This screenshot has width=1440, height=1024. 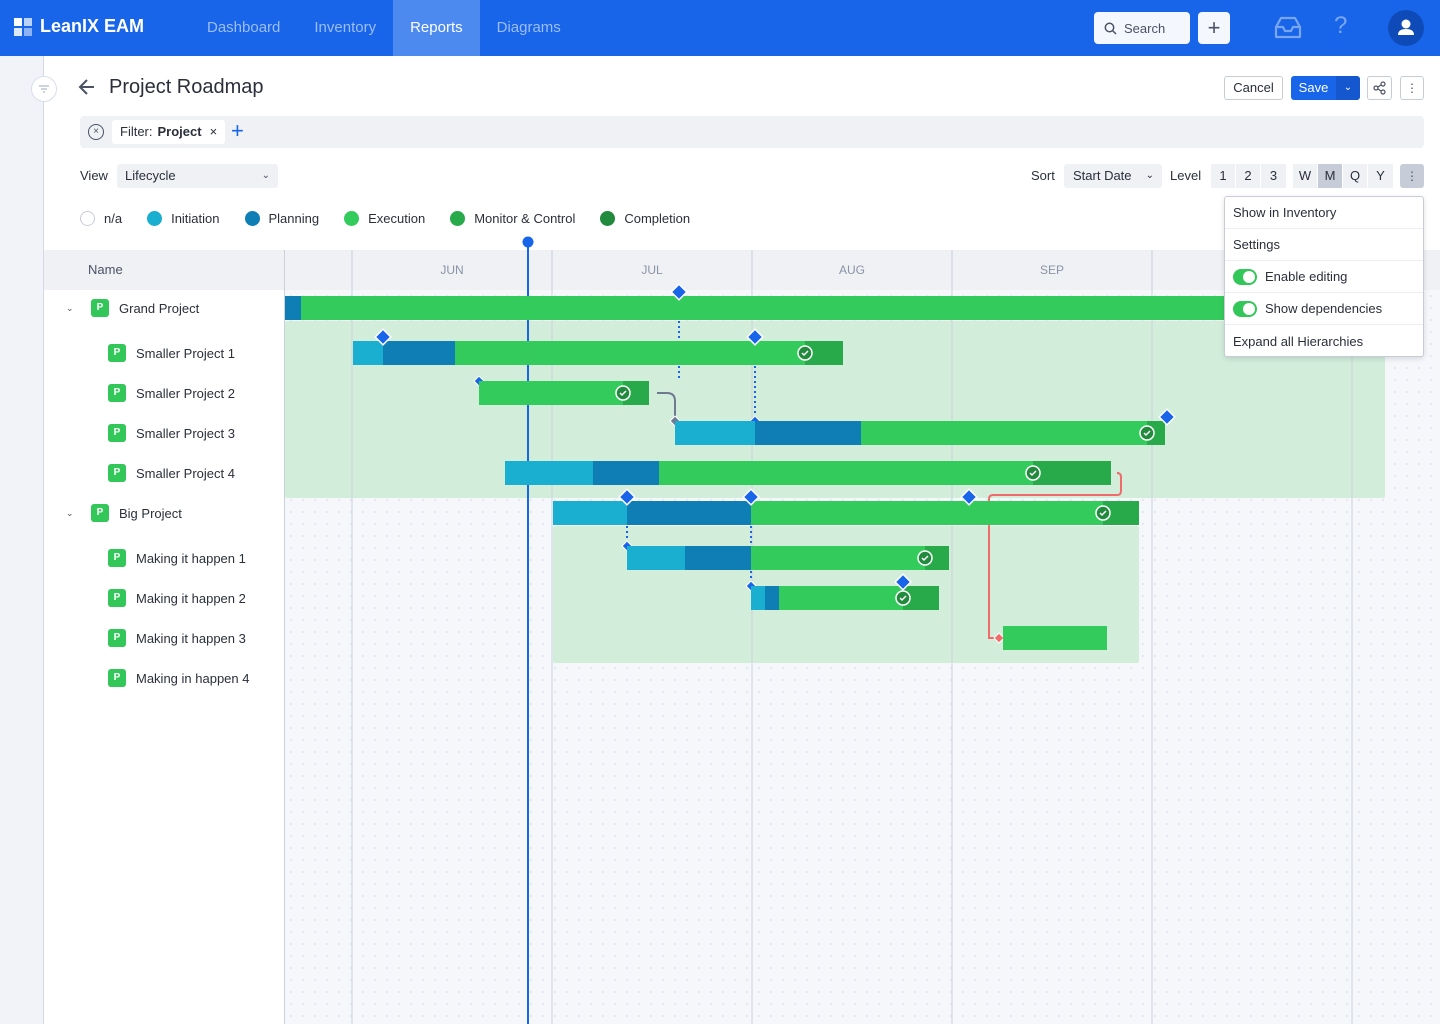 I want to click on level-3-button: 3, so click(x=1273, y=176).